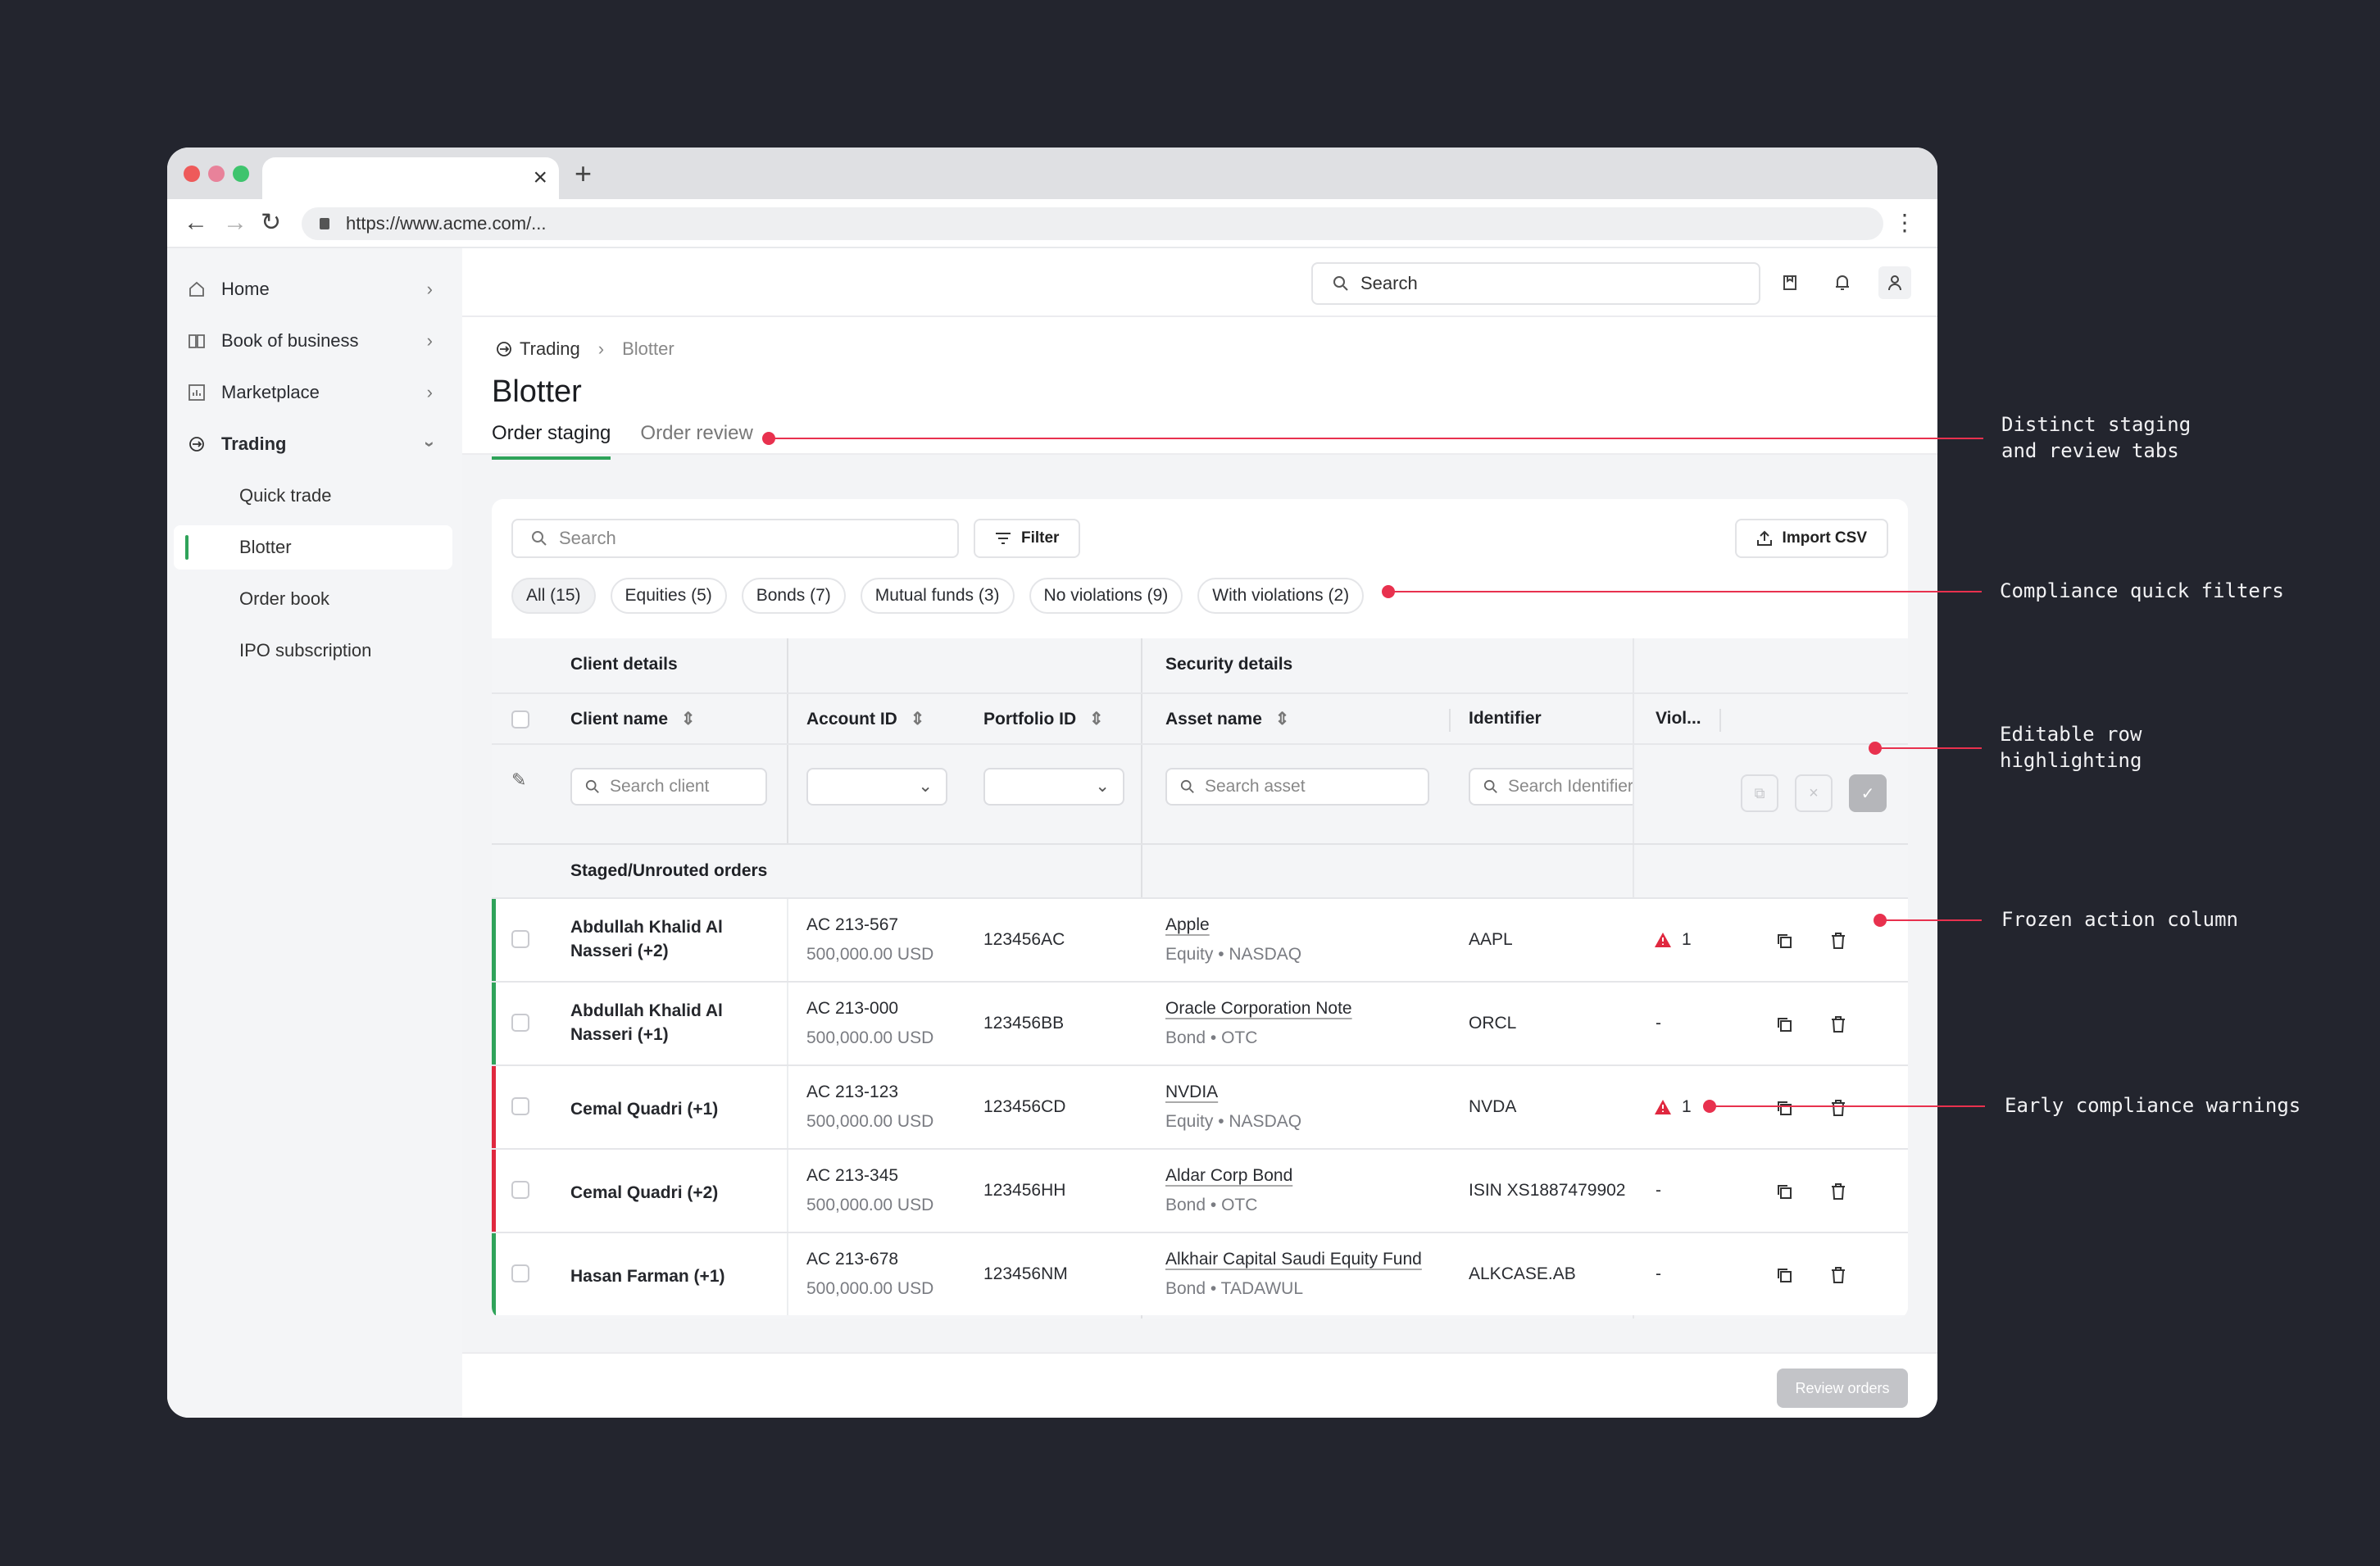  Describe the element at coordinates (794, 596) in the screenshot. I see `chip-bonds: Bonds (7)` at that location.